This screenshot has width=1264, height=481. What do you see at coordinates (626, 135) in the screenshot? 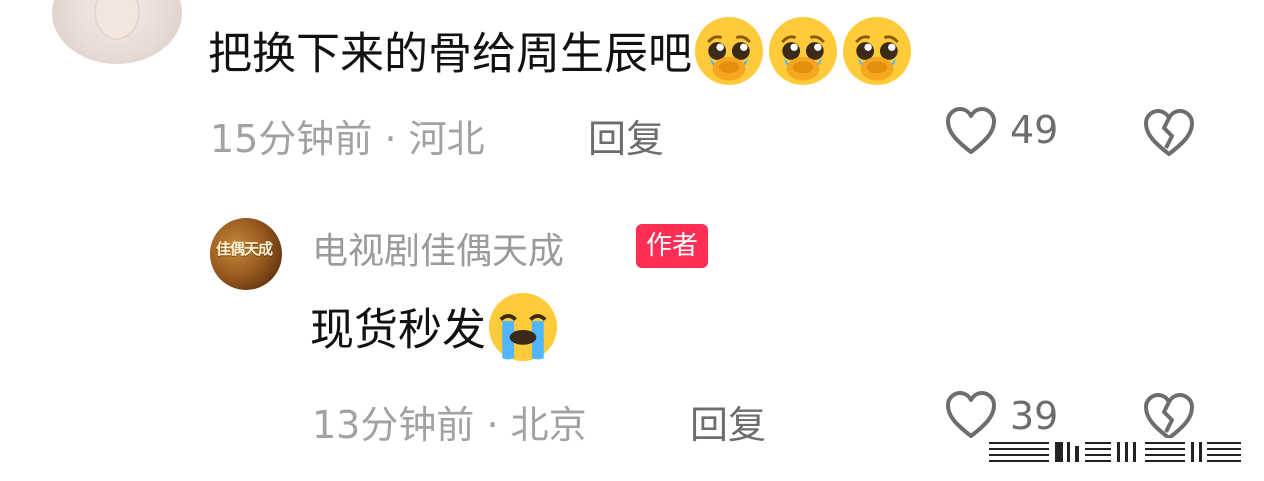
I see `reply-button: 回复` at bounding box center [626, 135].